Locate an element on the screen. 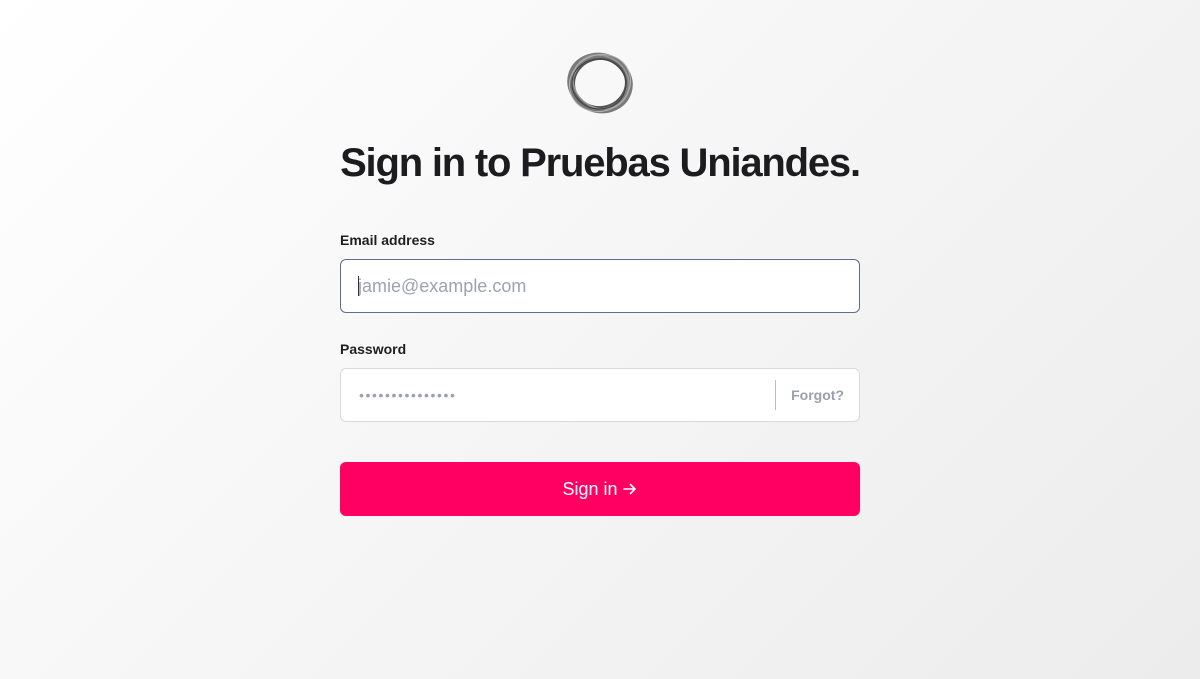  sign-in-button: Sign in is located at coordinates (600, 489).